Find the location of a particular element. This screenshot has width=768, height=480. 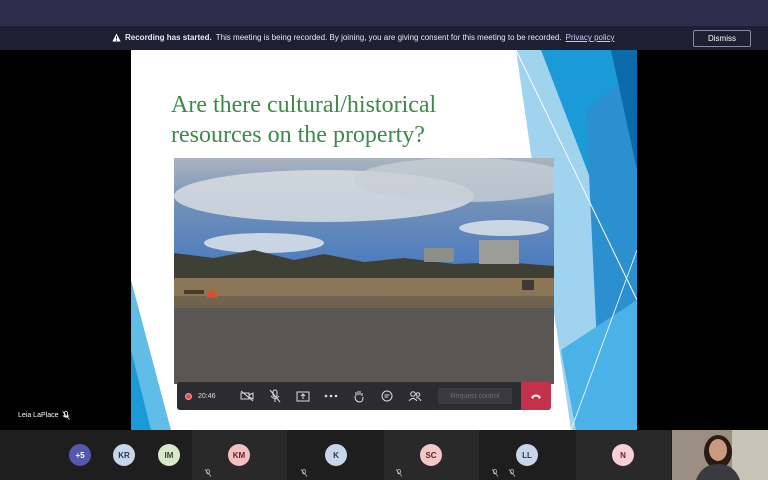

mute-button is located at coordinates (275, 396).